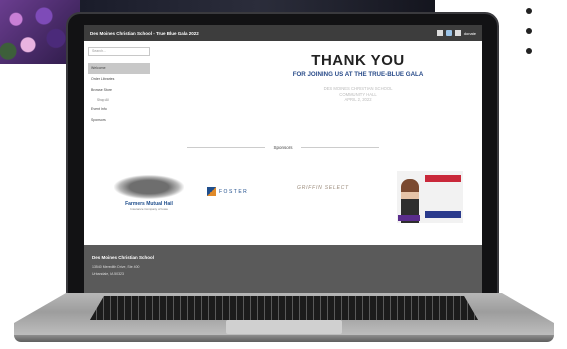  I want to click on donate-link: donate, so click(470, 33).